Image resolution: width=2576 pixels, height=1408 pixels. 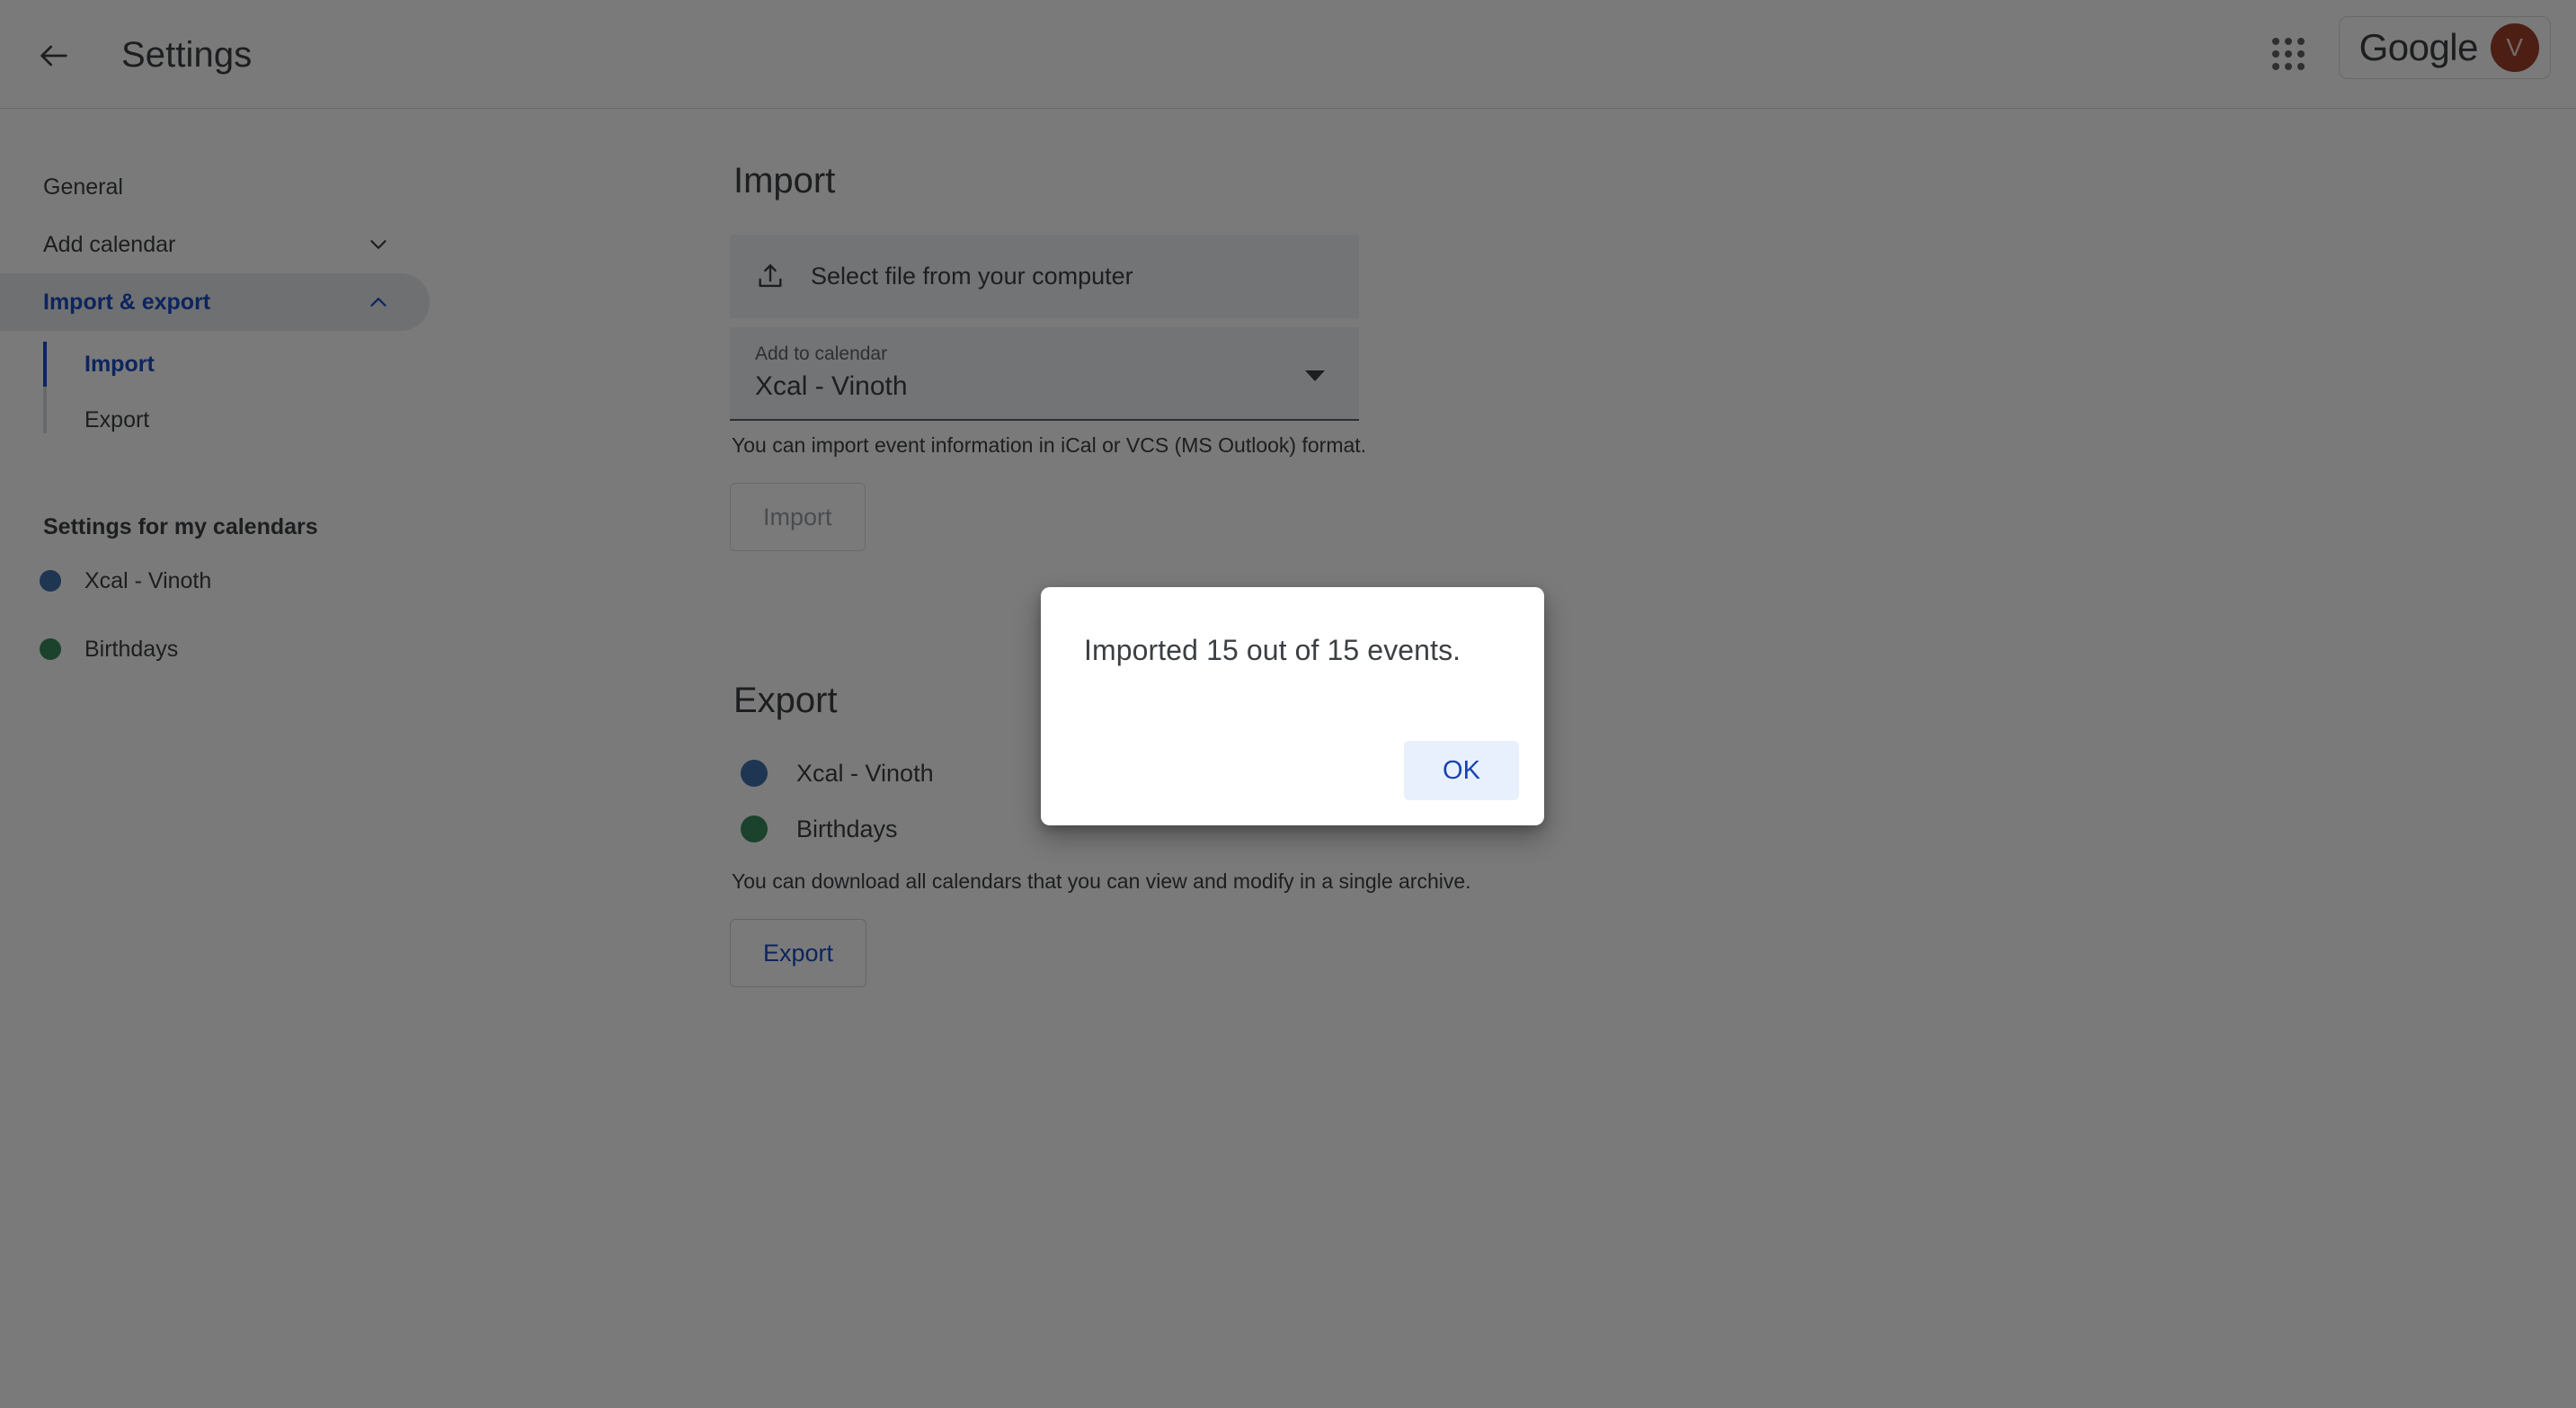 I want to click on import-result-dialog: Imported 15 out of 15 events. OK, so click(x=1292, y=706).